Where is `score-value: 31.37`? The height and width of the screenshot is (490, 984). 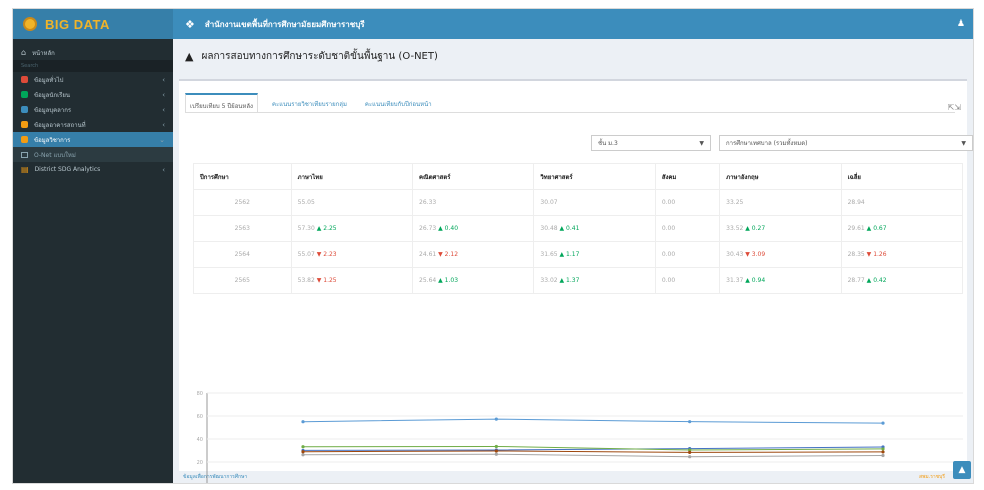 score-value: 31.37 is located at coordinates (735, 280).